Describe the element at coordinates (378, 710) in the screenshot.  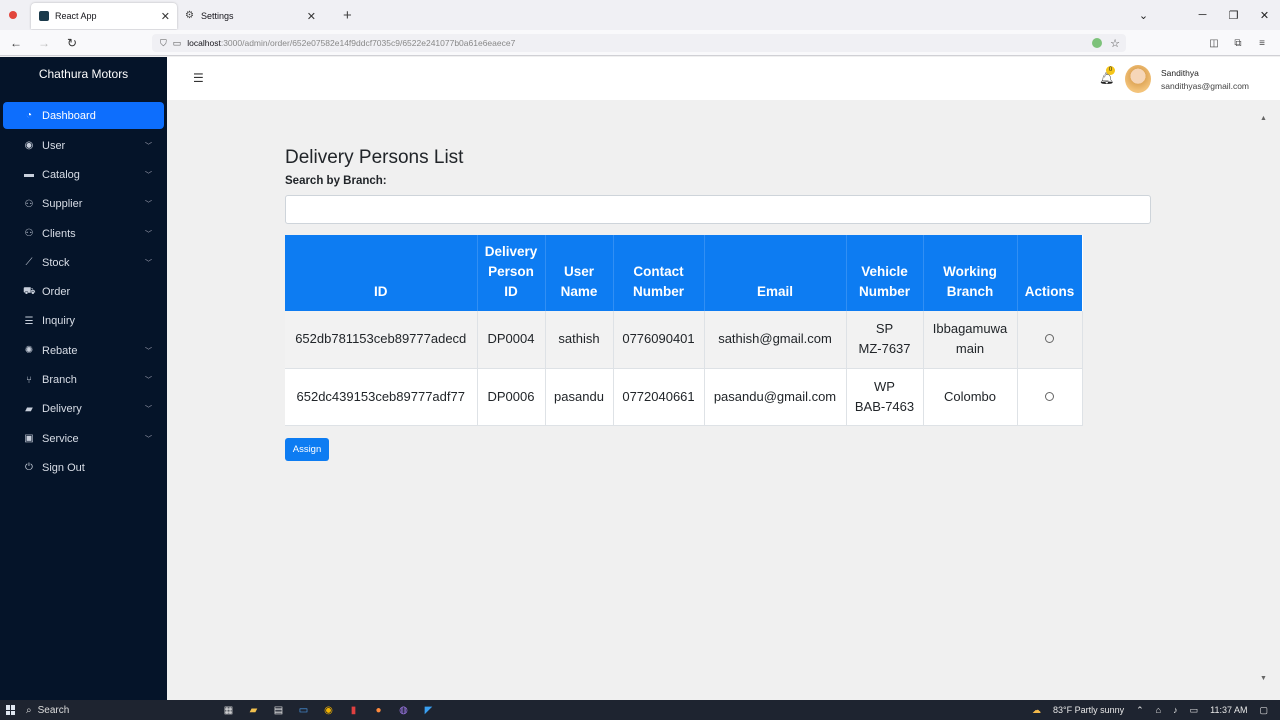
I see `firefox-icon: ●` at that location.